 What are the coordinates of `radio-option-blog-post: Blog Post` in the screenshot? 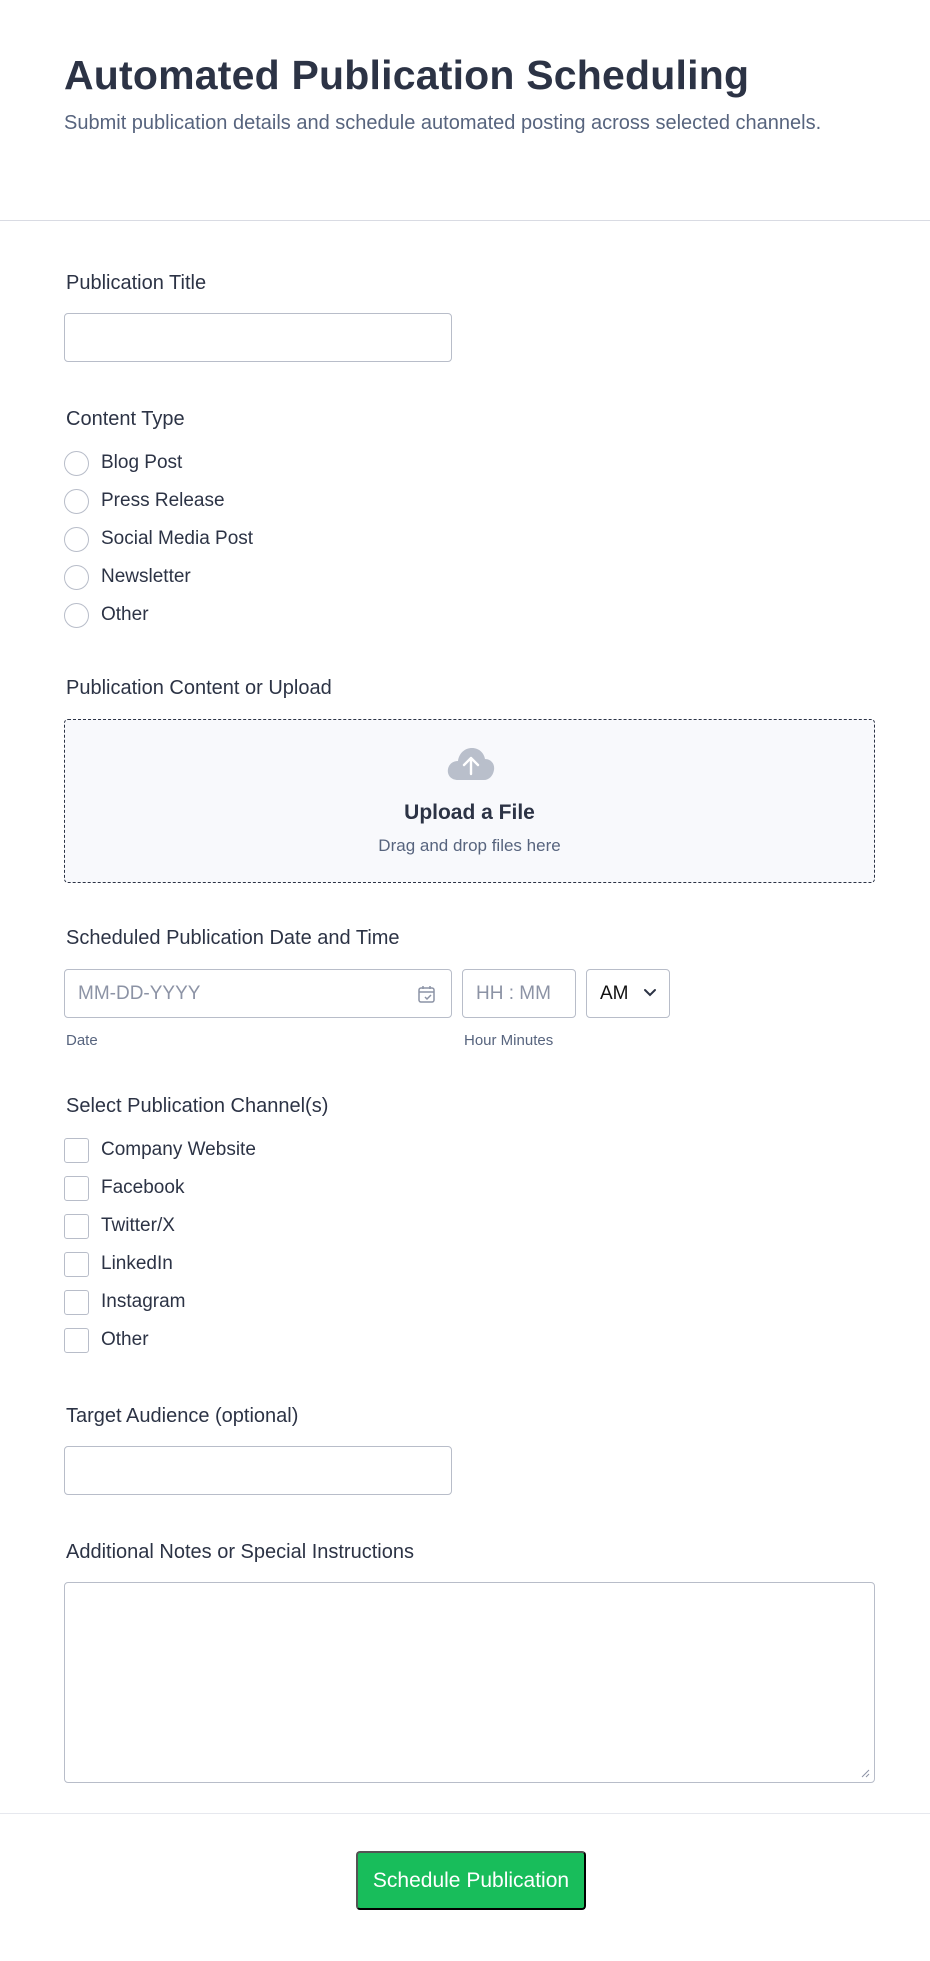 It's located at (123, 463).